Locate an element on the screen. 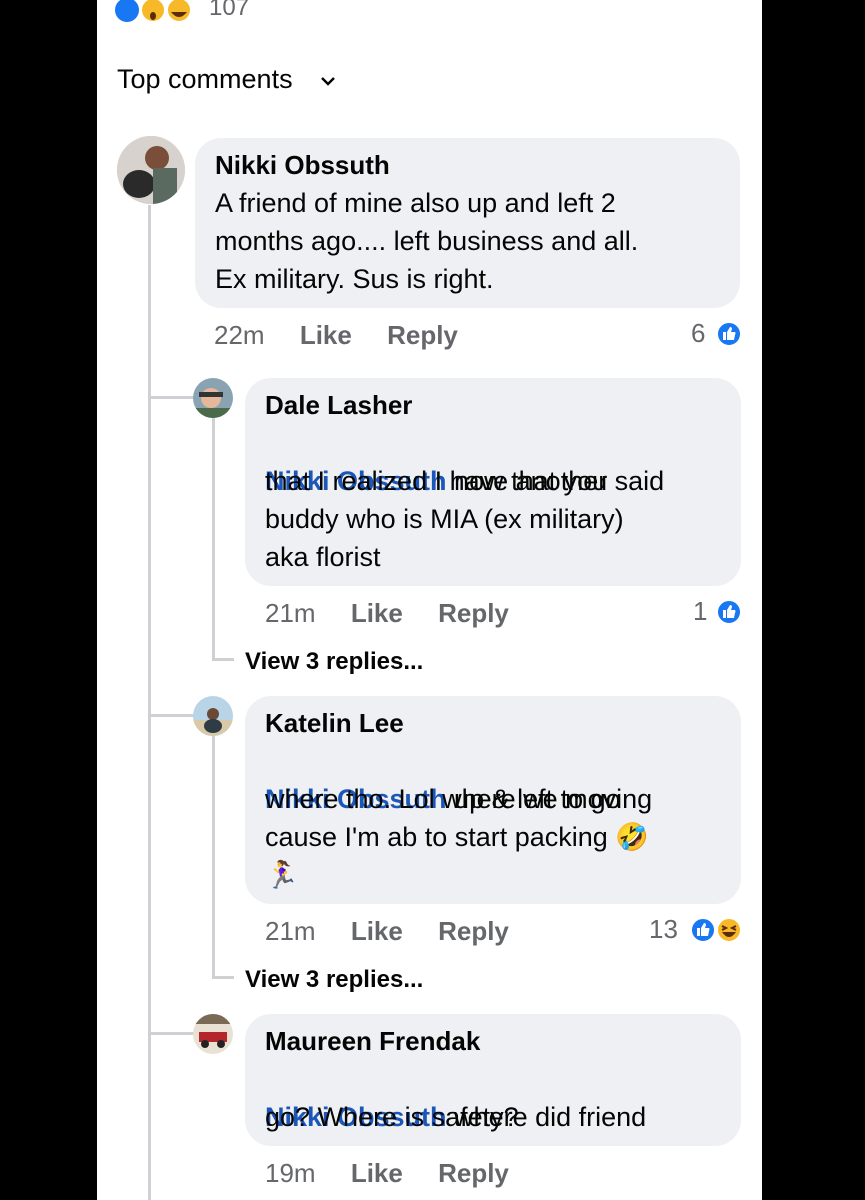 This screenshot has height=1200, width=865. top-comments-filter: Top comments is located at coordinates (205, 79).